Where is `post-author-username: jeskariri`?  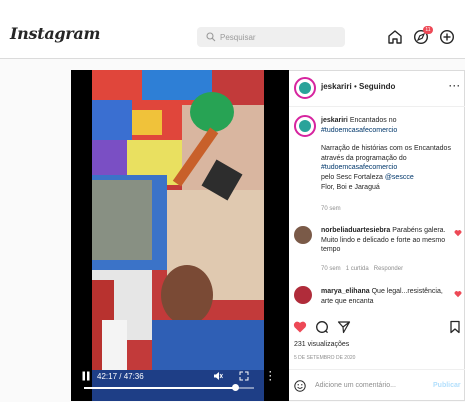
post-author-username: jeskariri is located at coordinates (336, 86).